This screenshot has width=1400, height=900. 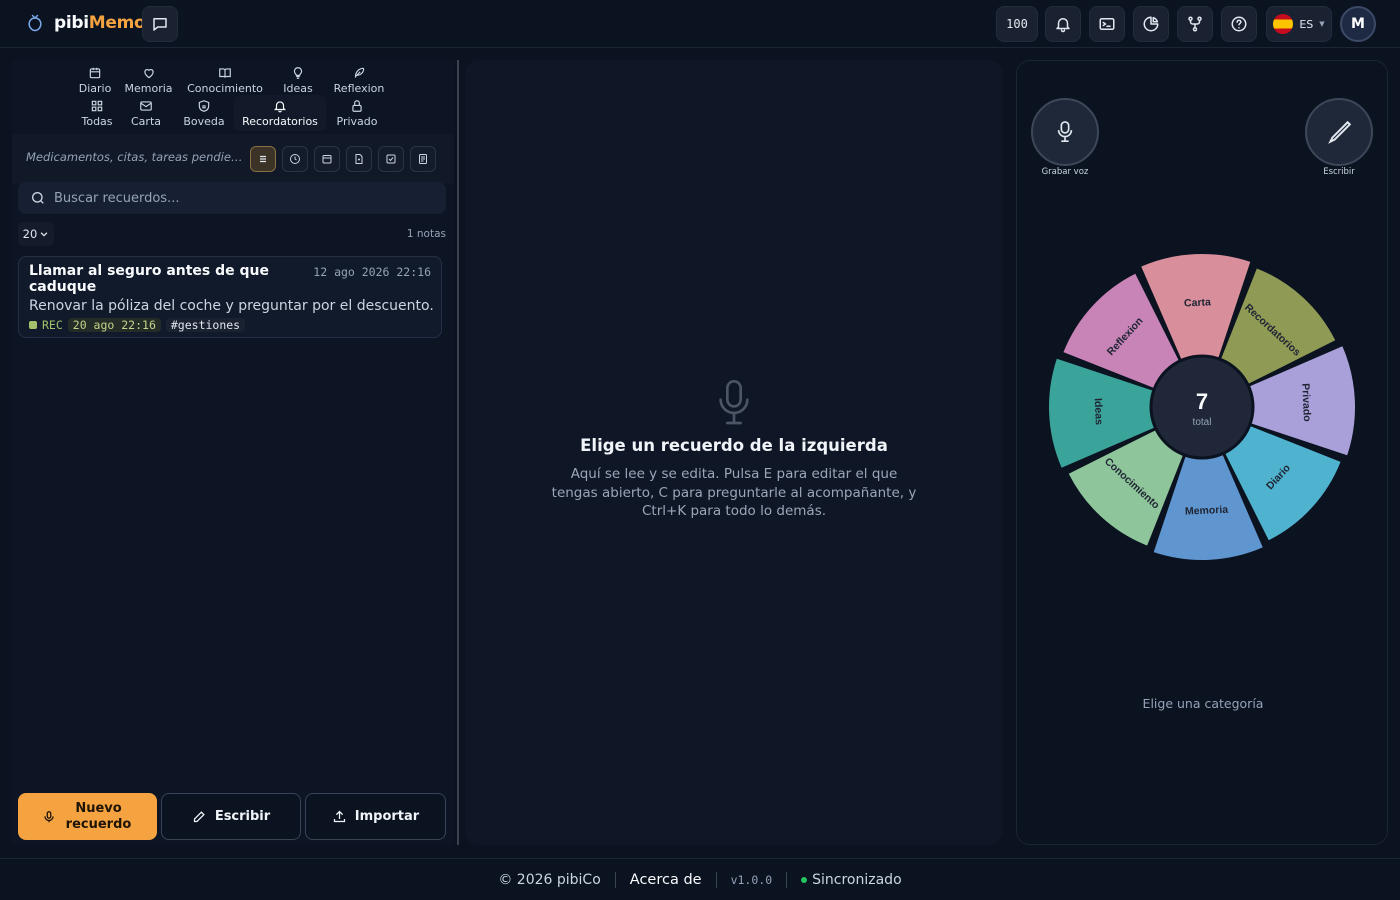 I want to click on pencil-icon, so click(x=199, y=817).